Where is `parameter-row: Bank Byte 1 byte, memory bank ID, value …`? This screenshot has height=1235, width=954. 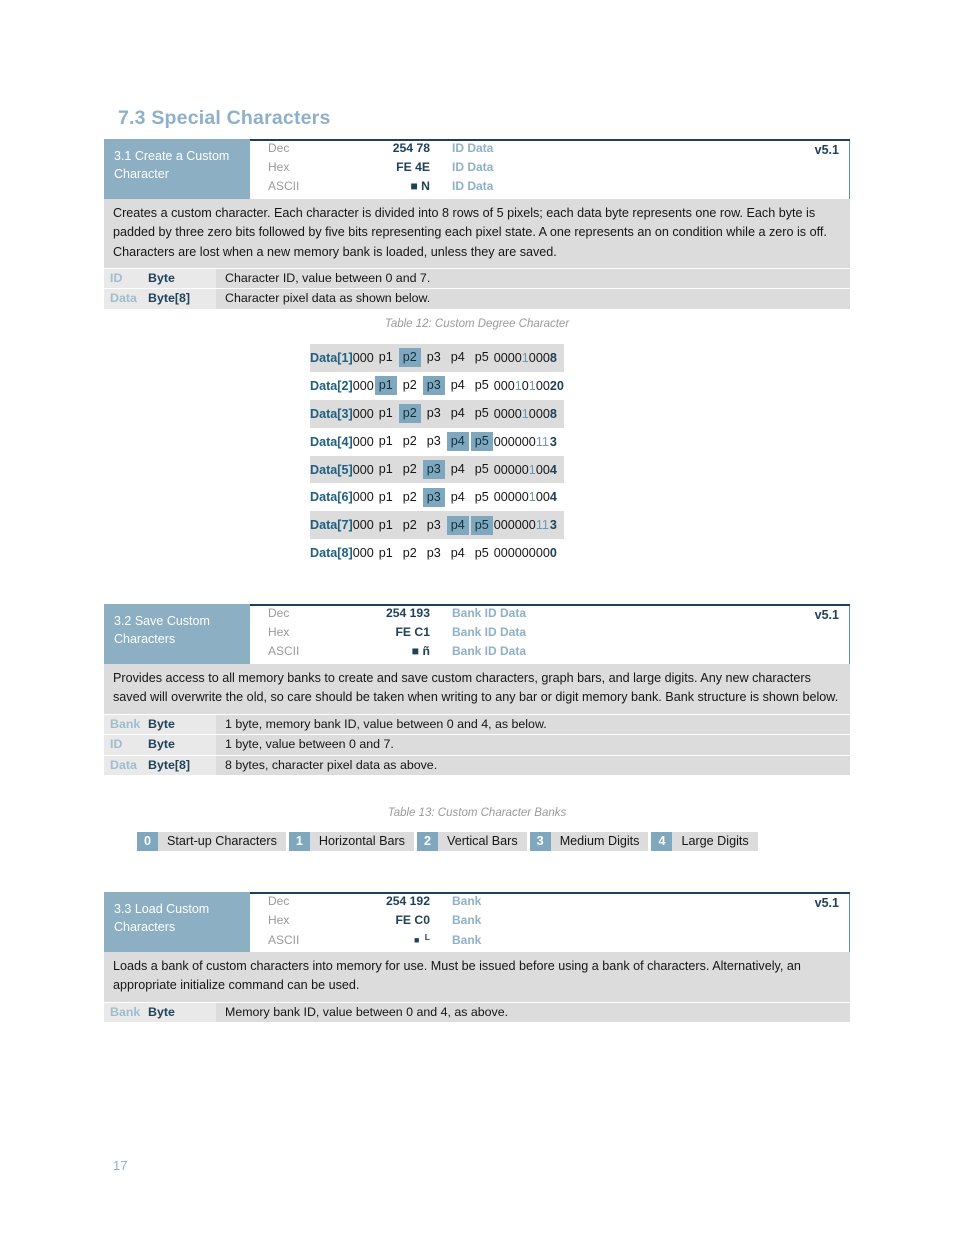
parameter-row: Bank Byte 1 byte, memory bank ID, value … is located at coordinates (477, 724).